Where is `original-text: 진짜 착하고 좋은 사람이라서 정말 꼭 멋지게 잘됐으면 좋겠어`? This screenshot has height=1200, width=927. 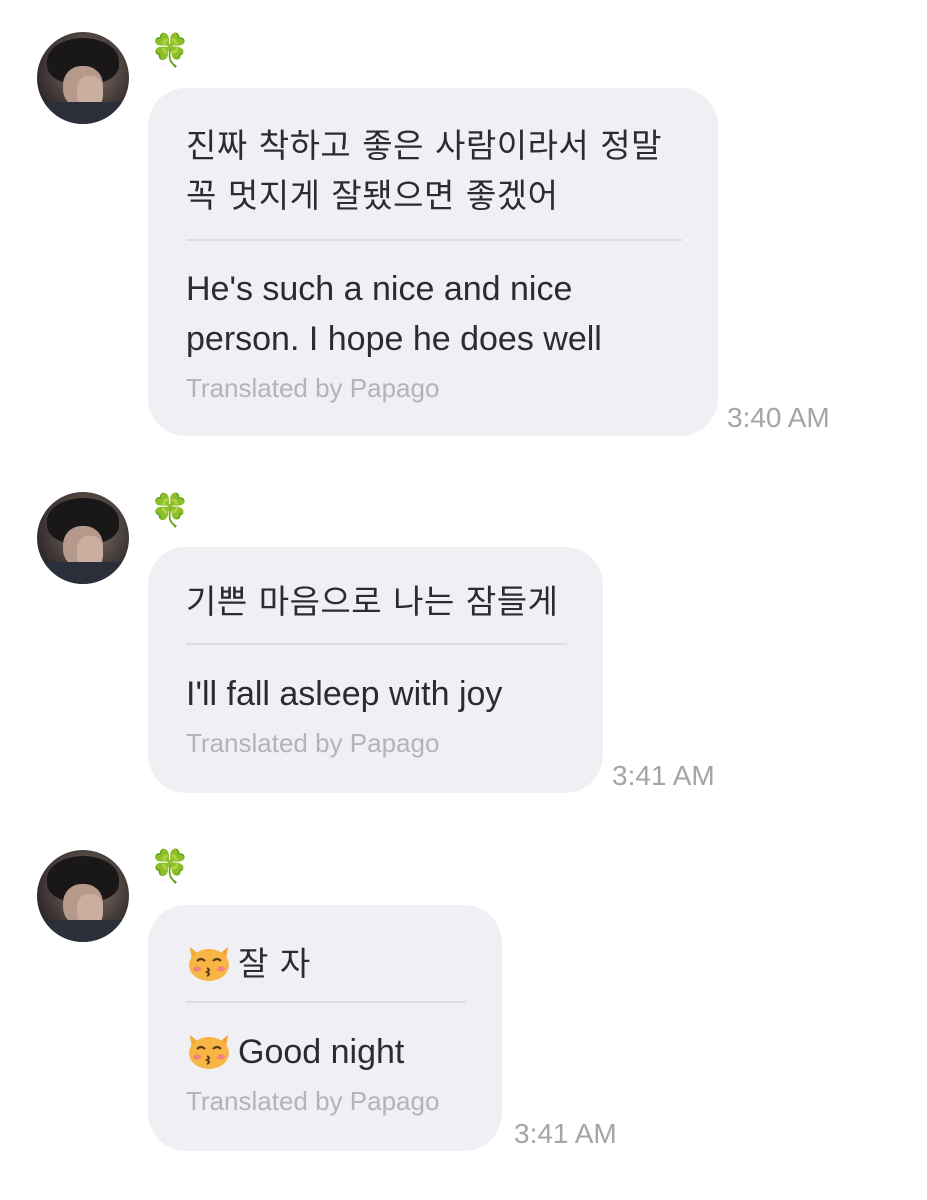 original-text: 진짜 착하고 좋은 사람이라서 정말 꼭 멋지게 잘됐으면 좋겠어 is located at coordinates (424, 170).